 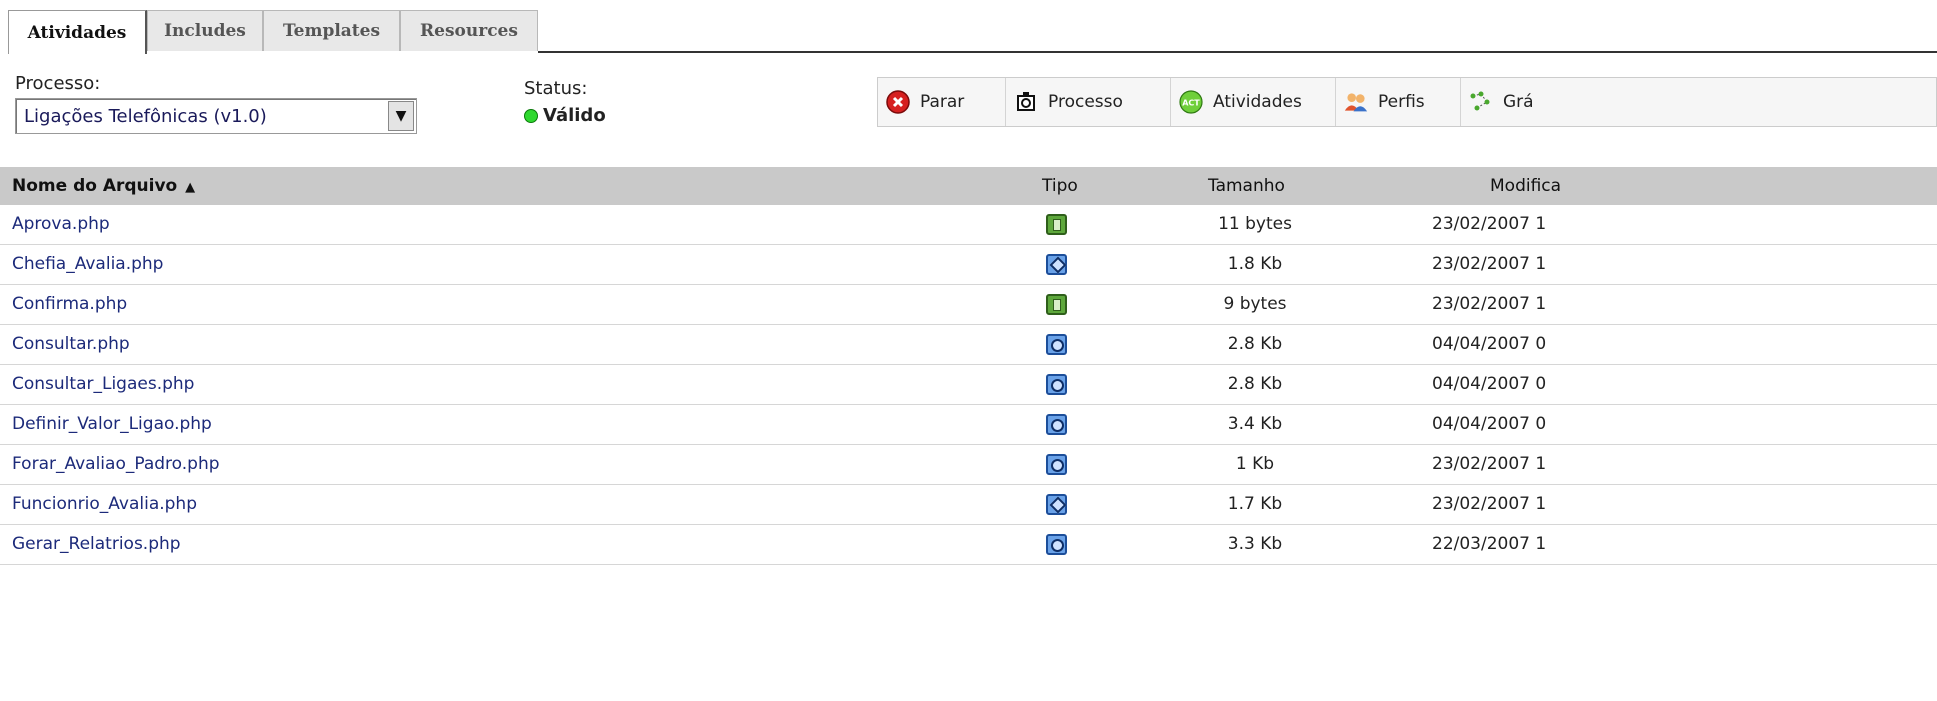 What do you see at coordinates (1489, 544) in the screenshot?
I see `file-modified: 22/03/2007 1` at bounding box center [1489, 544].